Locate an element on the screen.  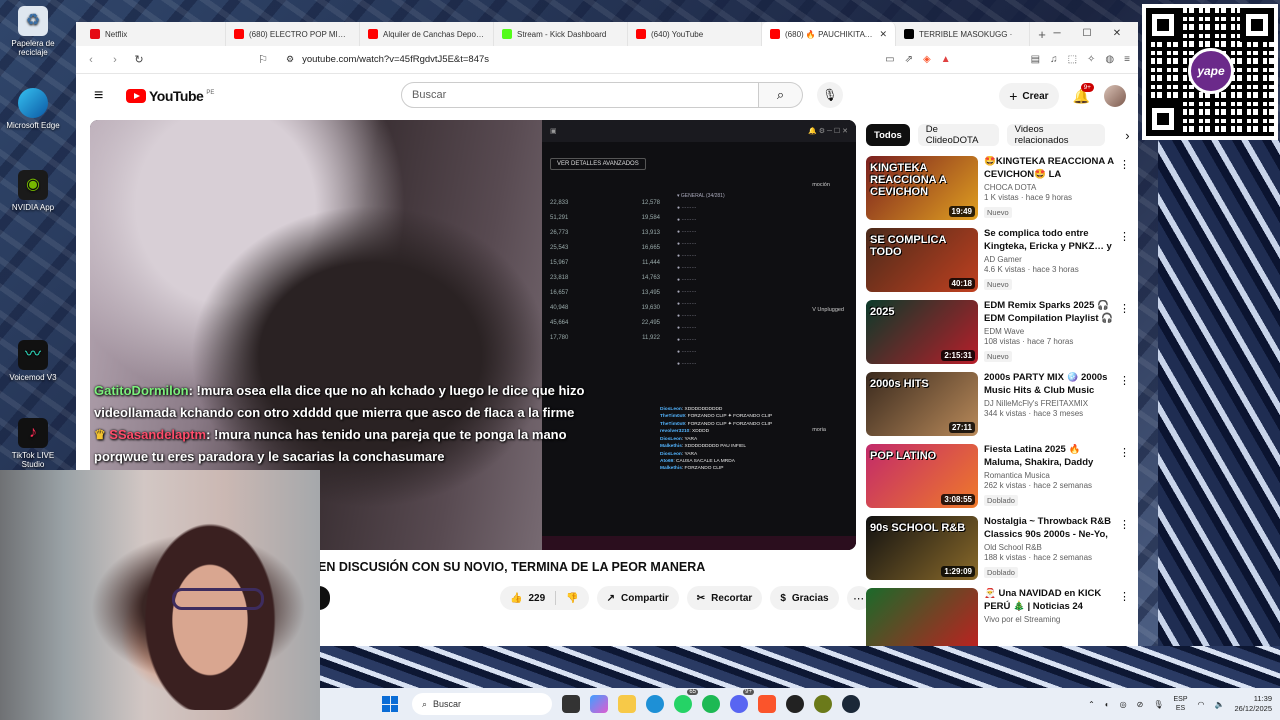
share-button: ↗ Compartir is located at coordinates (637, 598).